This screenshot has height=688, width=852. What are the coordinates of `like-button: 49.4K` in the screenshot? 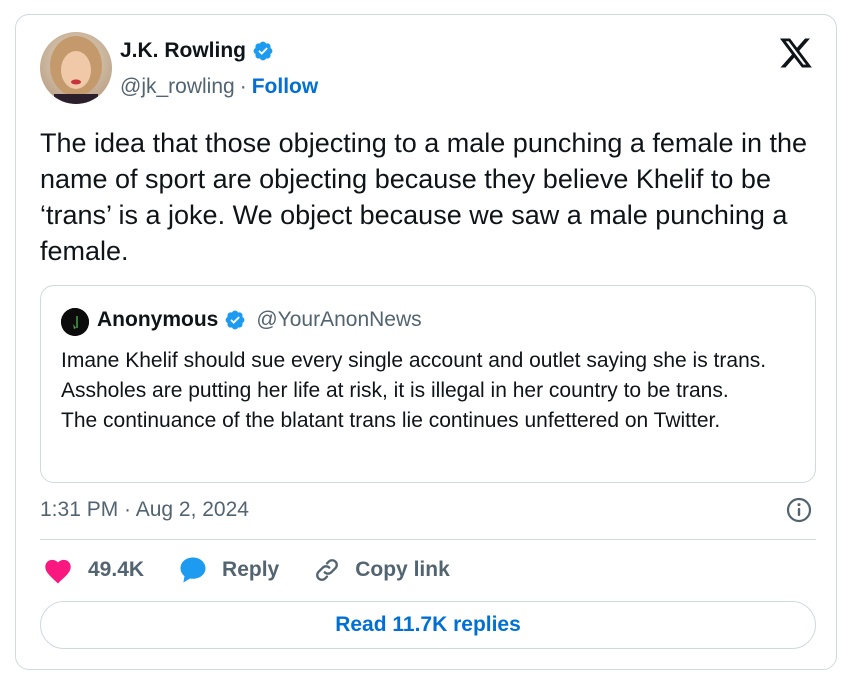 It's located at (93, 570).